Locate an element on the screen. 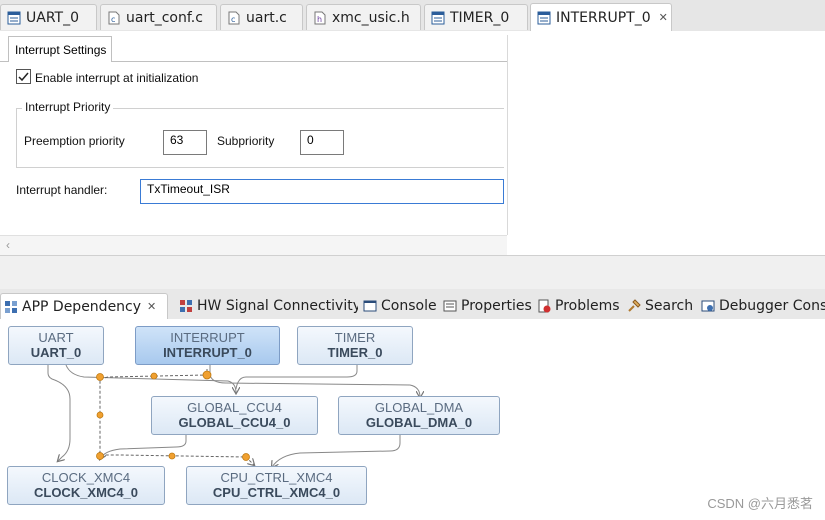 The image size is (825, 520). editor-tab-xmc-usic: h xmc_usic.h is located at coordinates (363, 17).